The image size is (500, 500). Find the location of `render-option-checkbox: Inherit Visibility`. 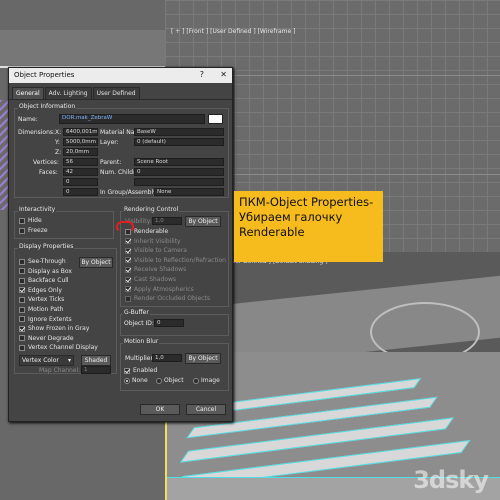

render-option-checkbox: Inherit Visibility is located at coordinates (153, 241).